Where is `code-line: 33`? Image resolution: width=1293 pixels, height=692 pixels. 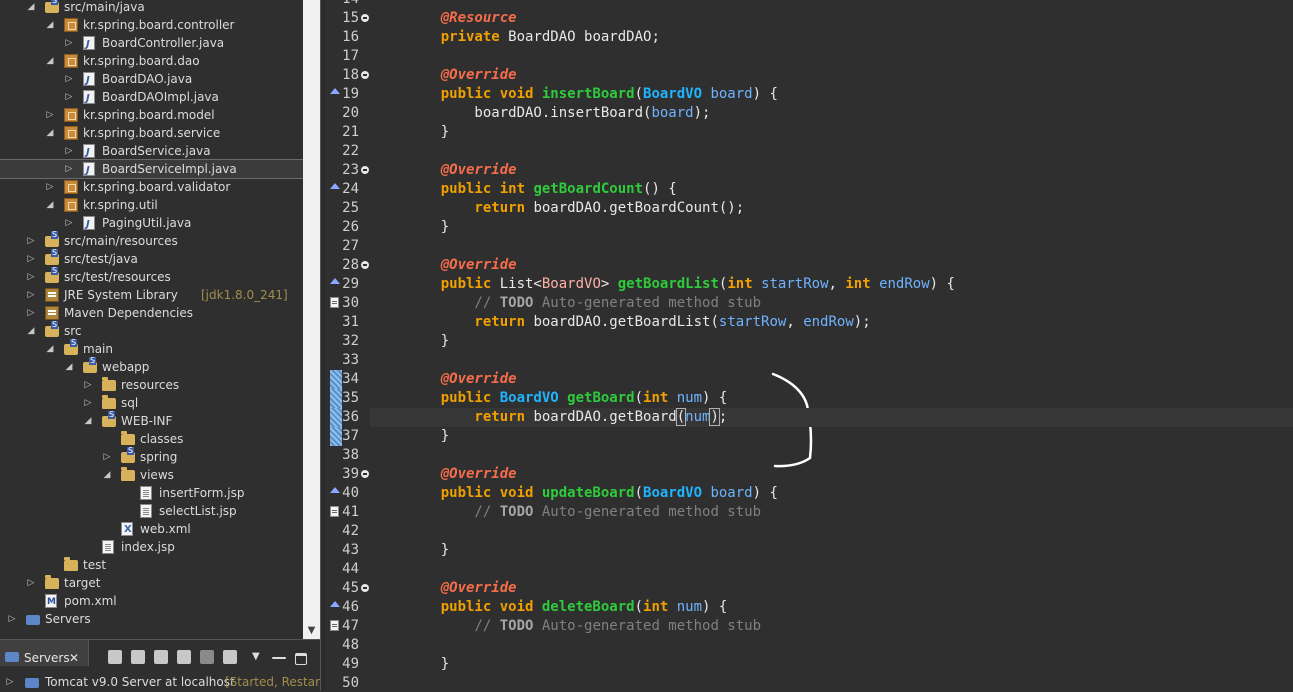 code-line: 33 is located at coordinates (809, 360).